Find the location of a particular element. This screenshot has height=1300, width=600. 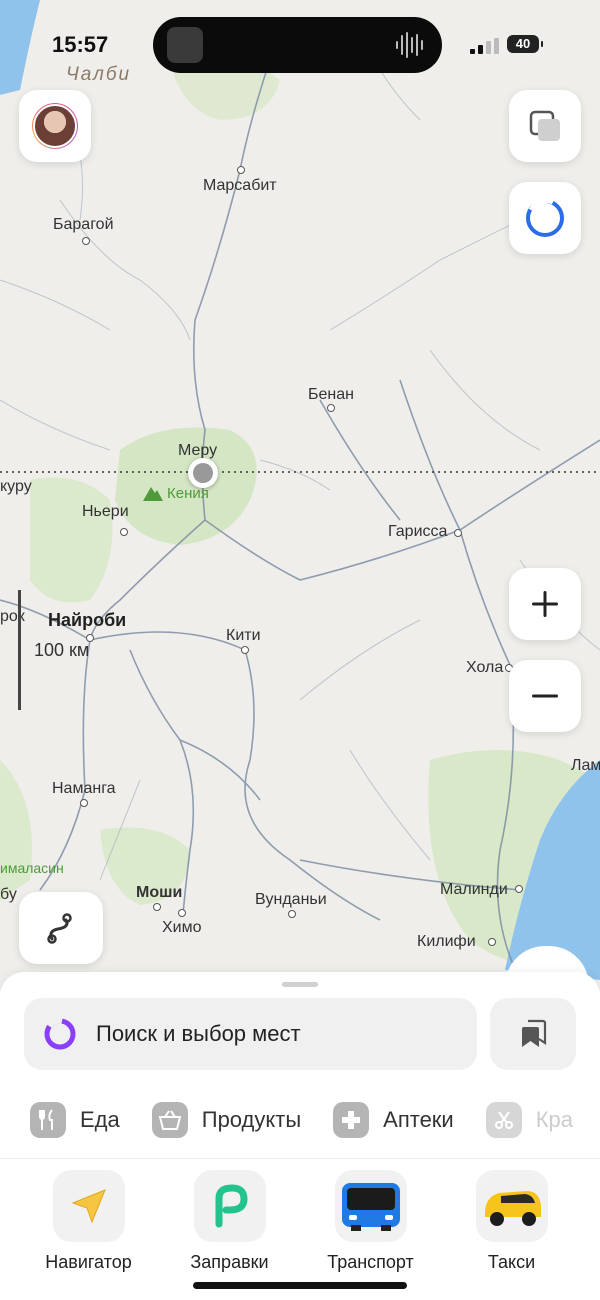

map-label-nairobi: Найроби is located at coordinates (87, 620).